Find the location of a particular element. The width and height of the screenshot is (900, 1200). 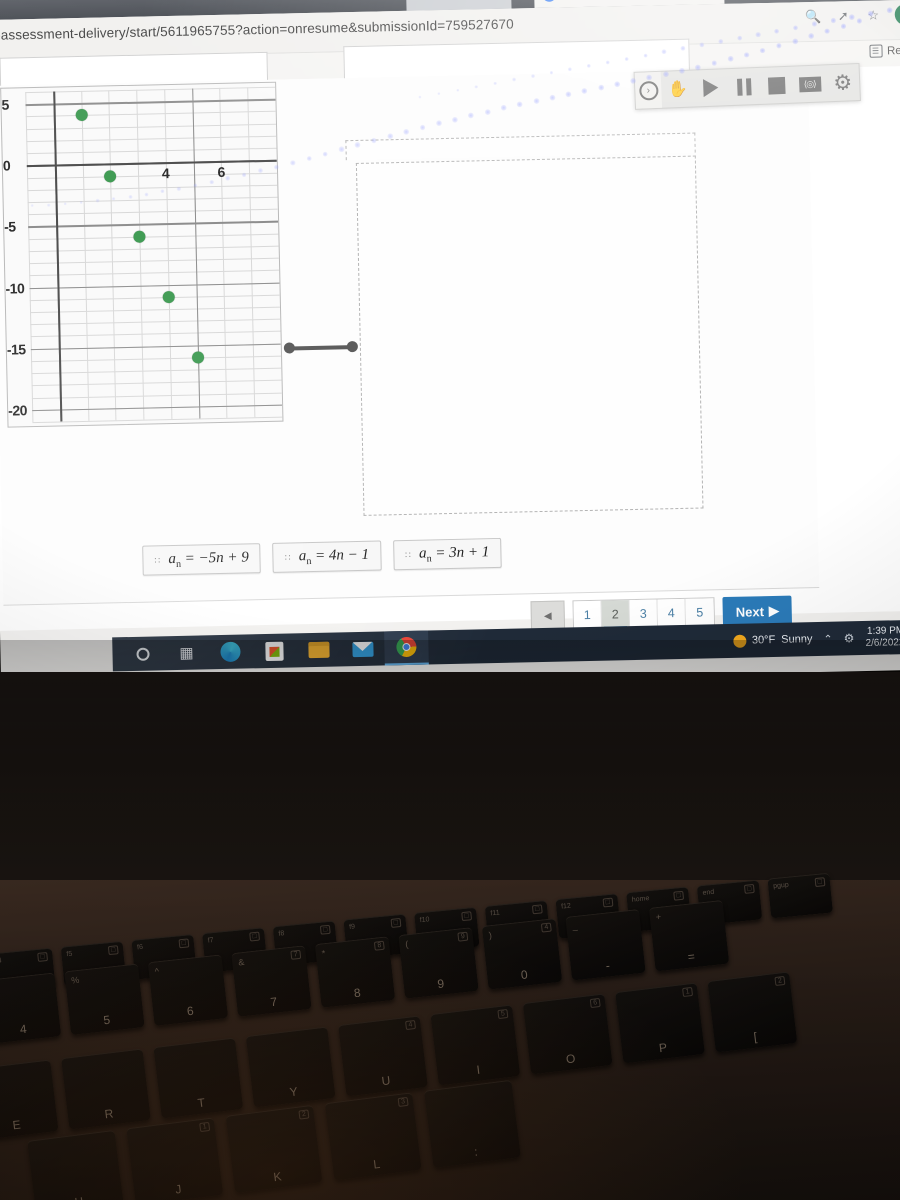

key-6: ^ 6 is located at coordinates (188, 990).